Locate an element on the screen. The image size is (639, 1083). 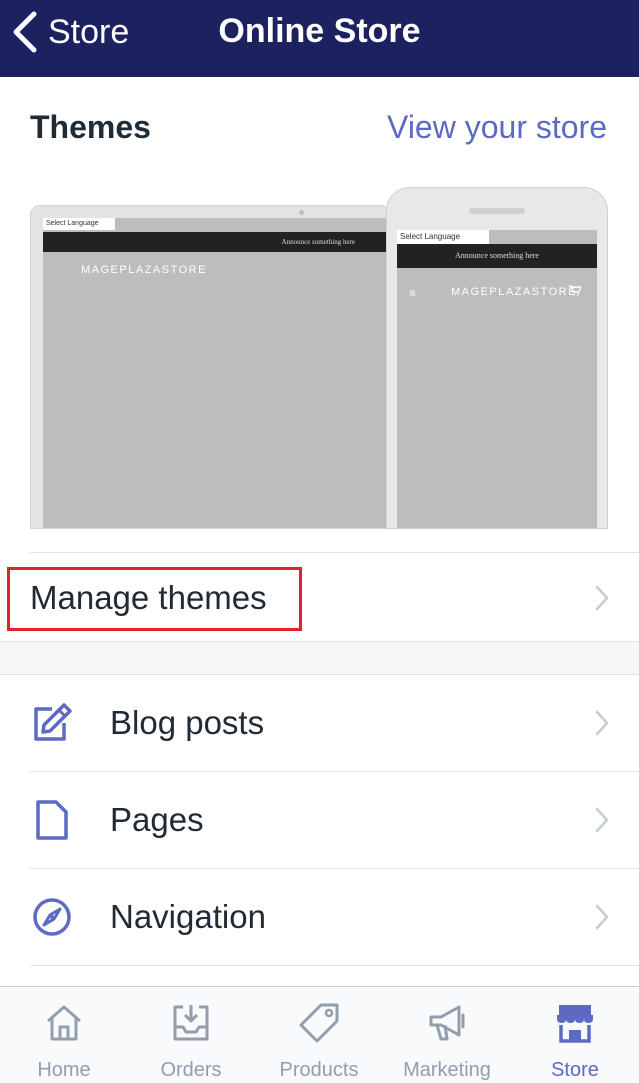
tab-label: Marketing is located at coordinates (447, 1070).